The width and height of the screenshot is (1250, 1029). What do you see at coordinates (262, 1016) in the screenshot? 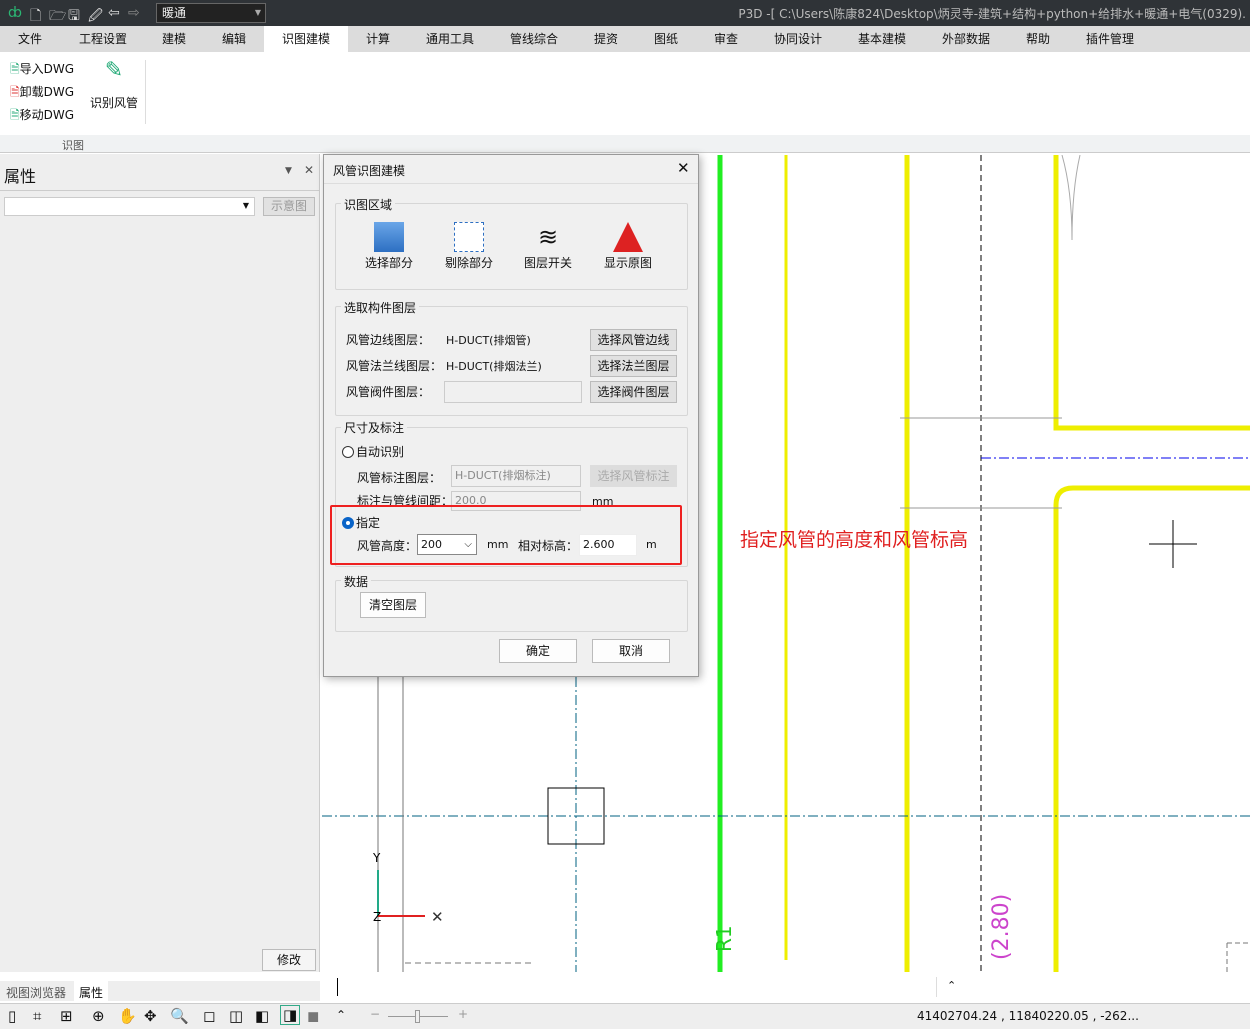
I see `shaded-icon: ◧` at bounding box center [262, 1016].